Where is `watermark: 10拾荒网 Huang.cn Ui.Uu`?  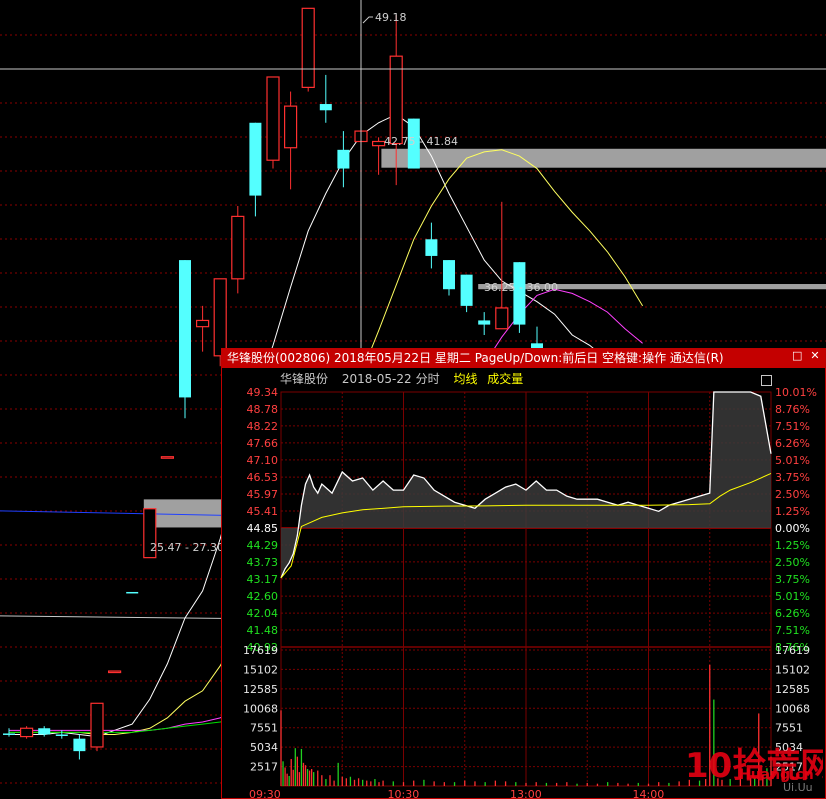 watermark: 10拾荒网 Huang.cn Ui.Uu is located at coordinates (754, 767).